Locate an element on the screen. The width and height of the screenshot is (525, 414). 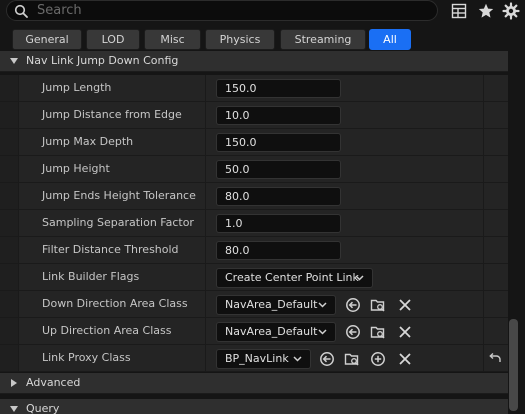
filter-physics: Physics is located at coordinates (240, 39).